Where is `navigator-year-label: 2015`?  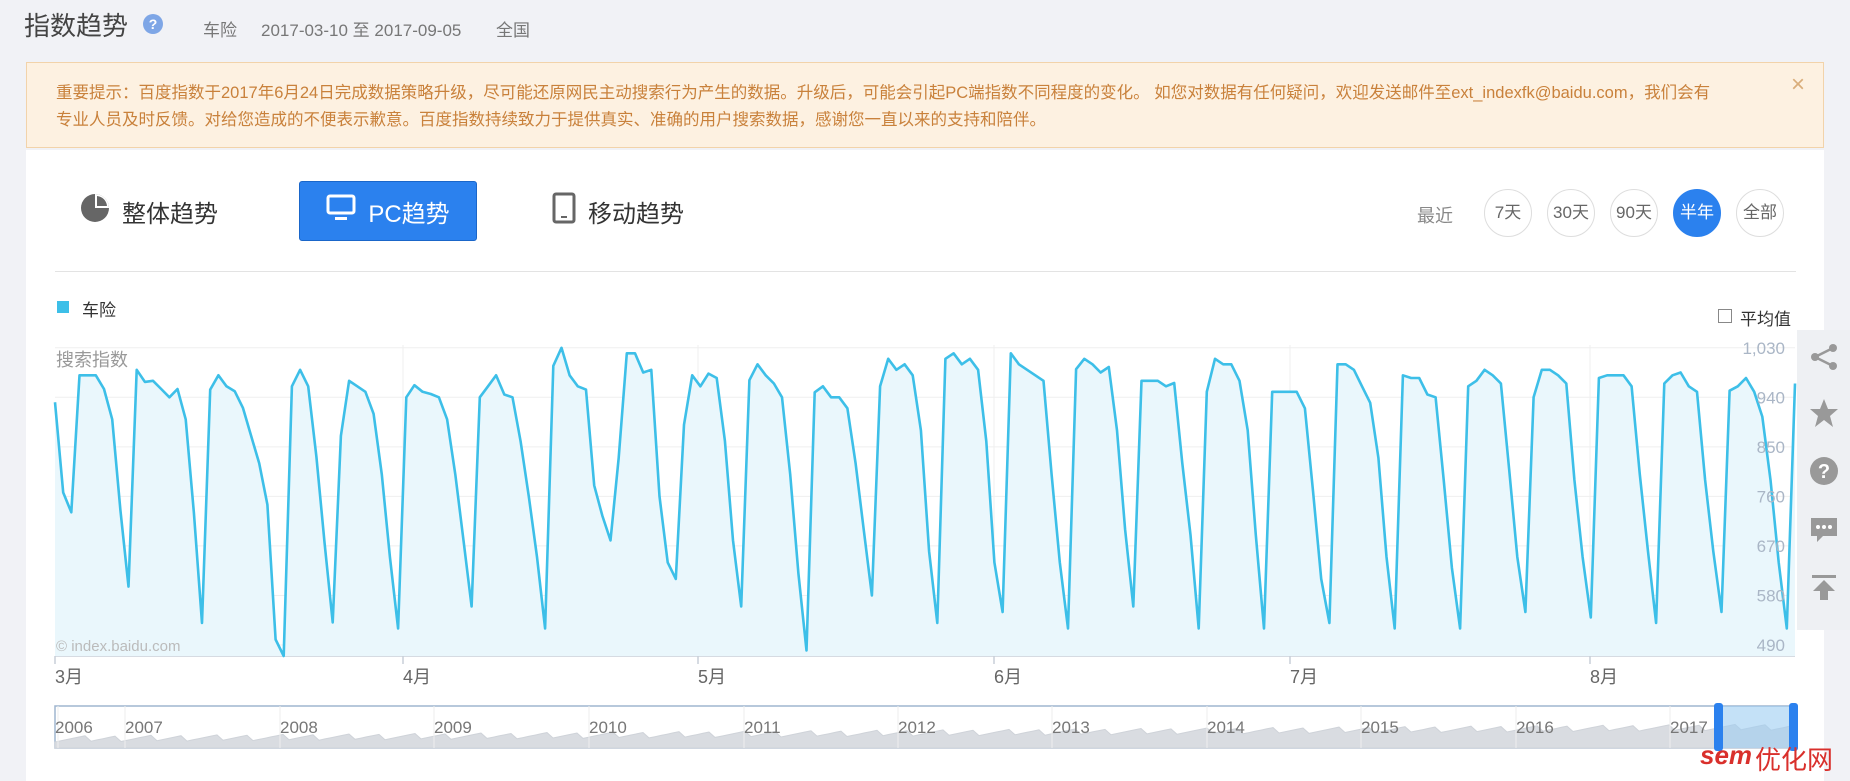 navigator-year-label: 2015 is located at coordinates (1380, 727).